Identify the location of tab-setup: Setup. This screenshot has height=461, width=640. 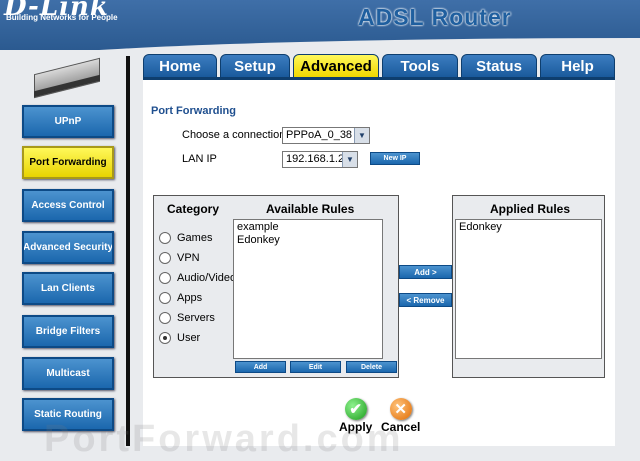
(255, 66).